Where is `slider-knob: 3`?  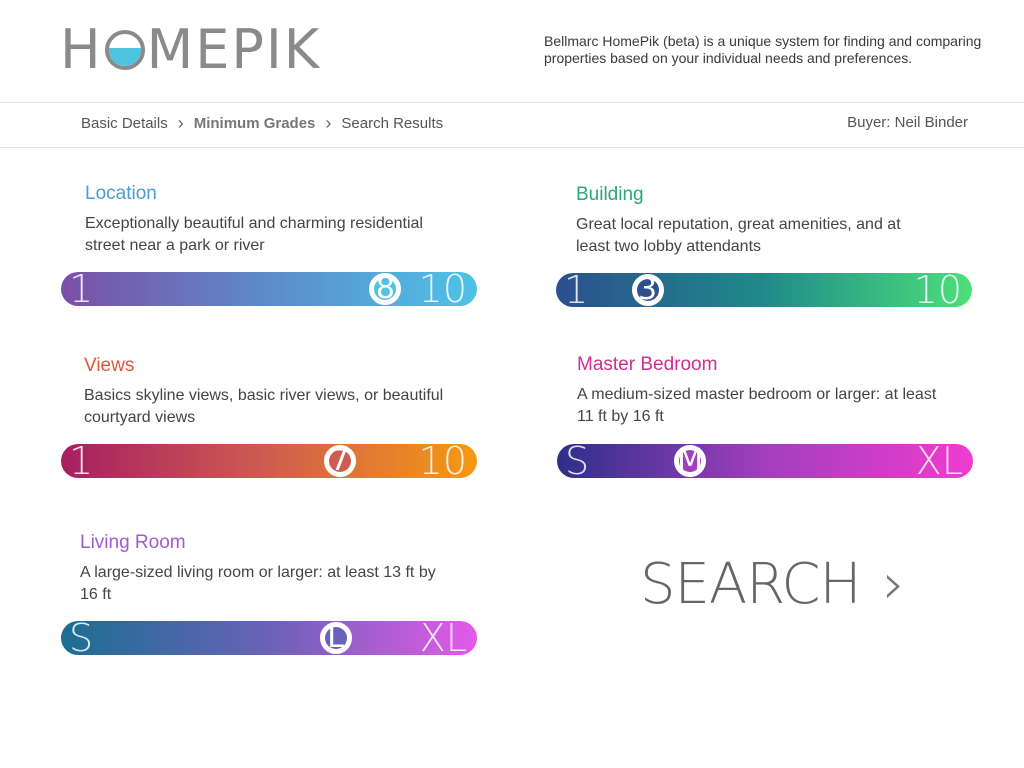 slider-knob: 3 is located at coordinates (647, 289).